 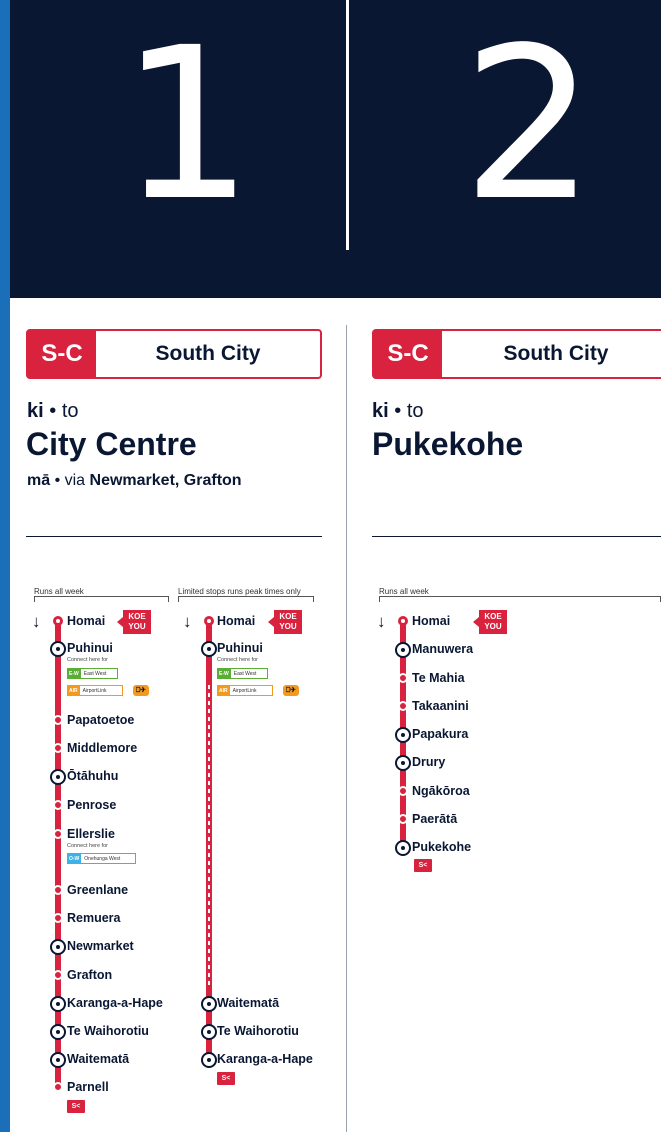 What do you see at coordinates (236, 621) in the screenshot?
I see `limited-stop-homai: Homai` at bounding box center [236, 621].